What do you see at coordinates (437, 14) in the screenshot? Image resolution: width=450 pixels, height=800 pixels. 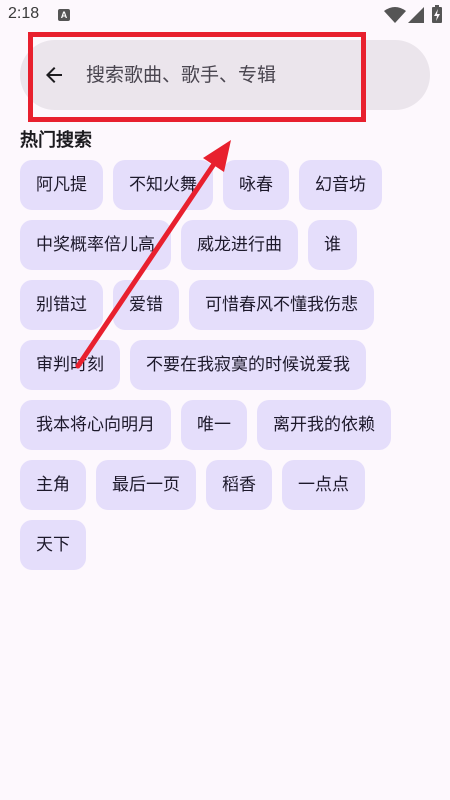 I see `battery-charging-icon` at bounding box center [437, 14].